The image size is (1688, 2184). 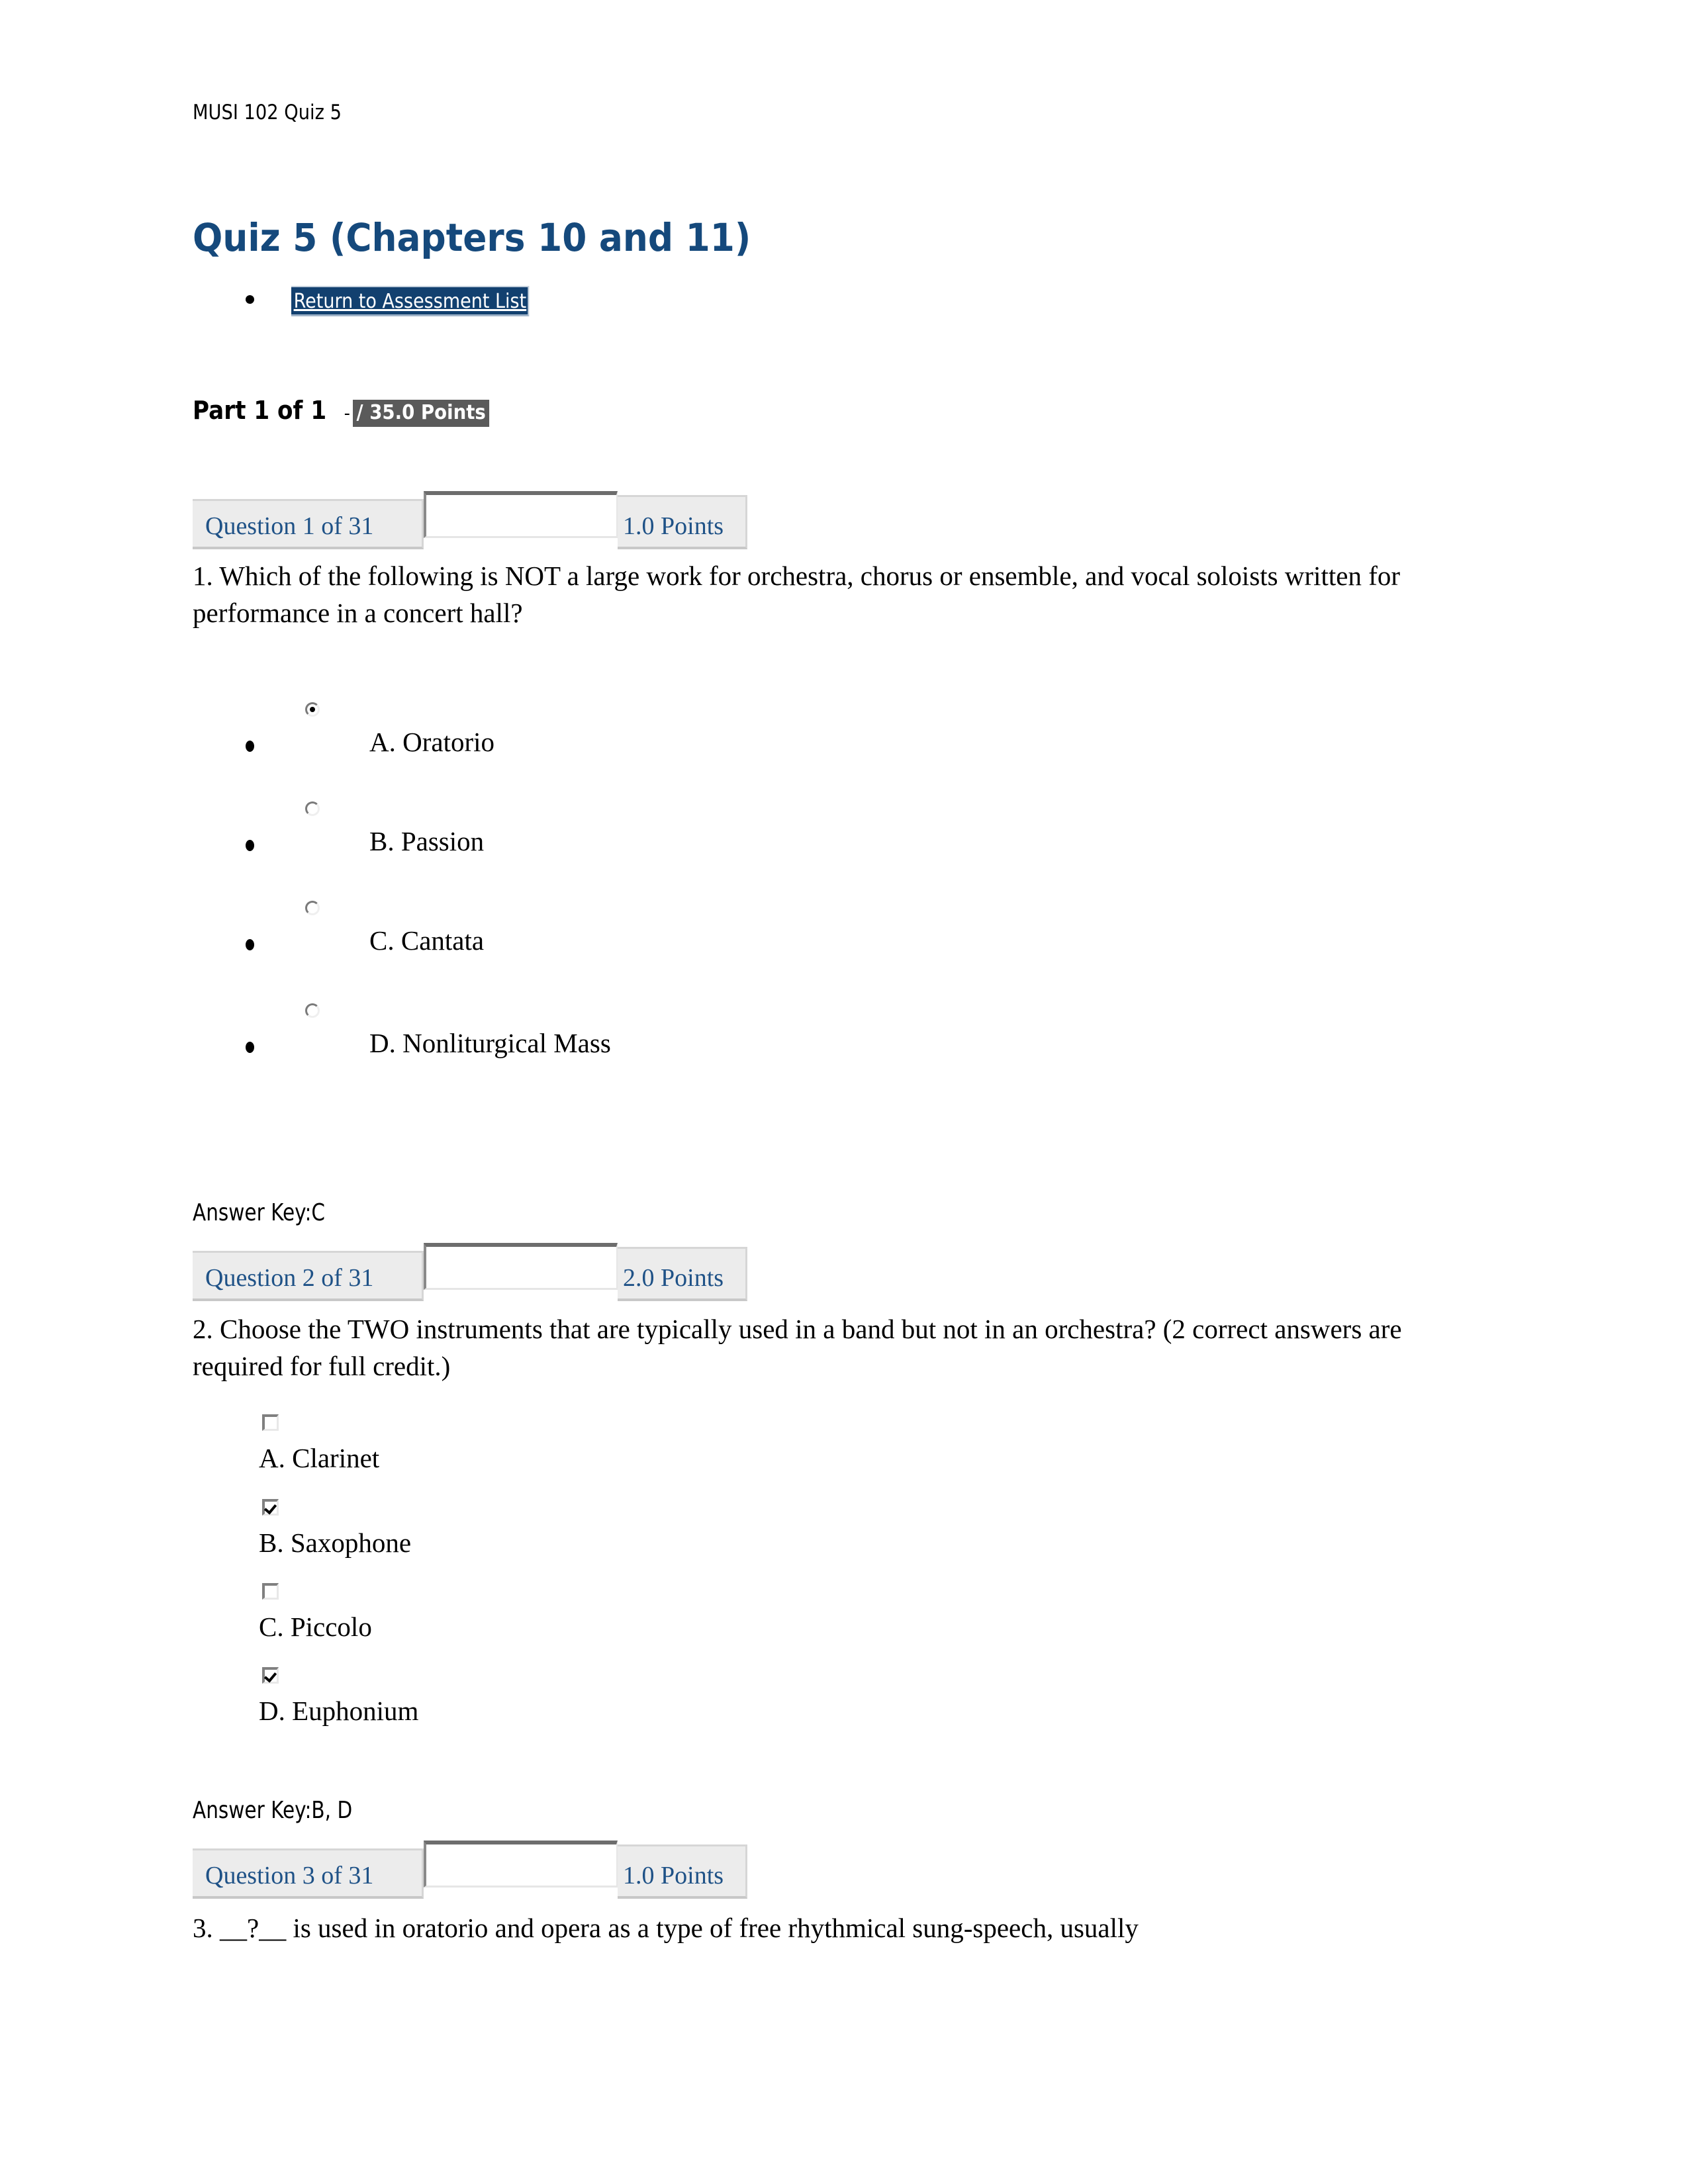 What do you see at coordinates (673, 526) in the screenshot?
I see `question-1-points: 1.0 Points` at bounding box center [673, 526].